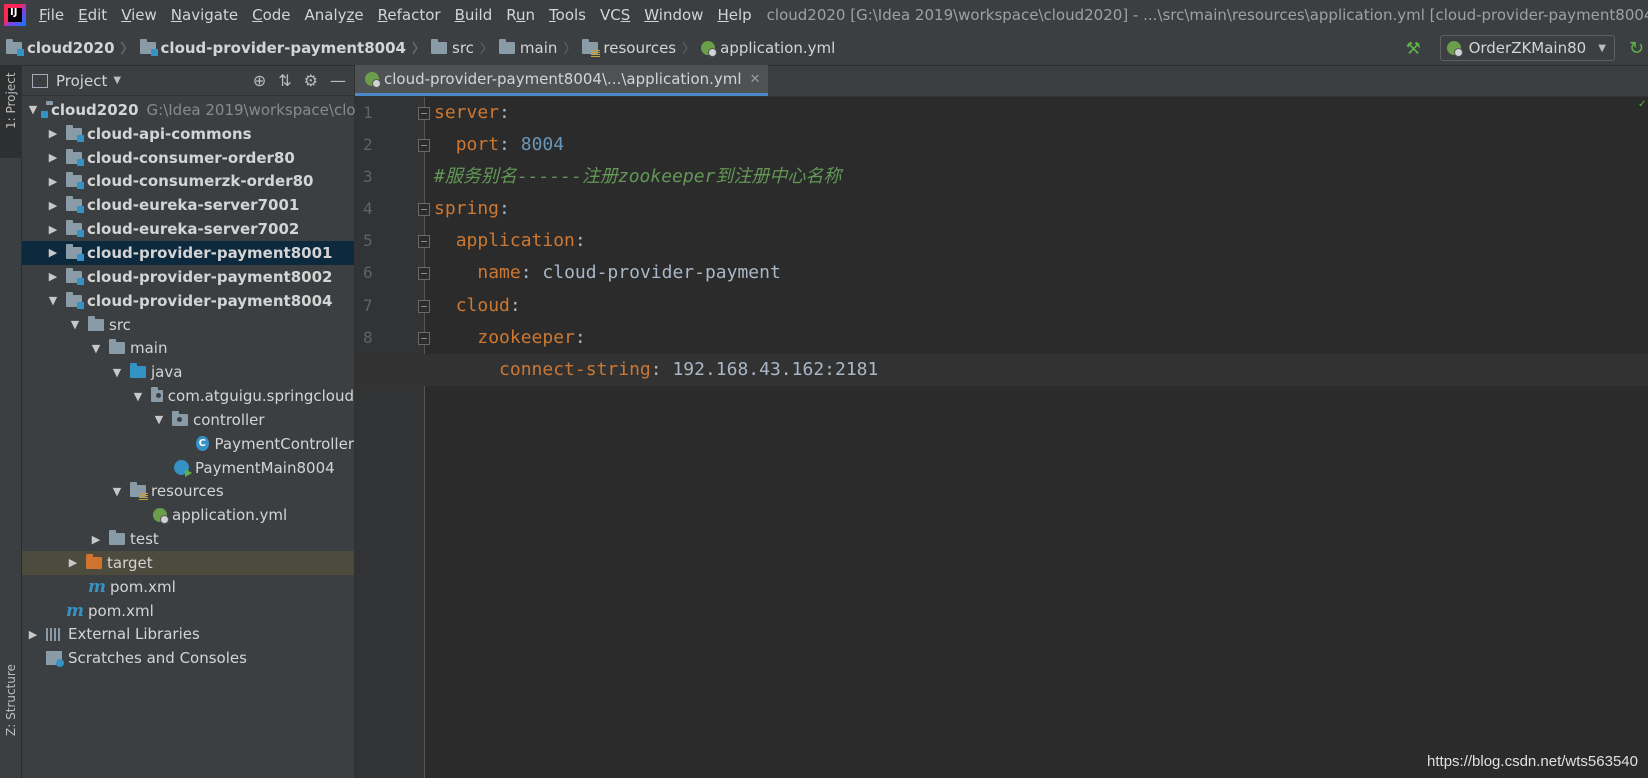 The image size is (1648, 778). What do you see at coordinates (311, 80) in the screenshot?
I see `gear-icon: ⚙` at bounding box center [311, 80].